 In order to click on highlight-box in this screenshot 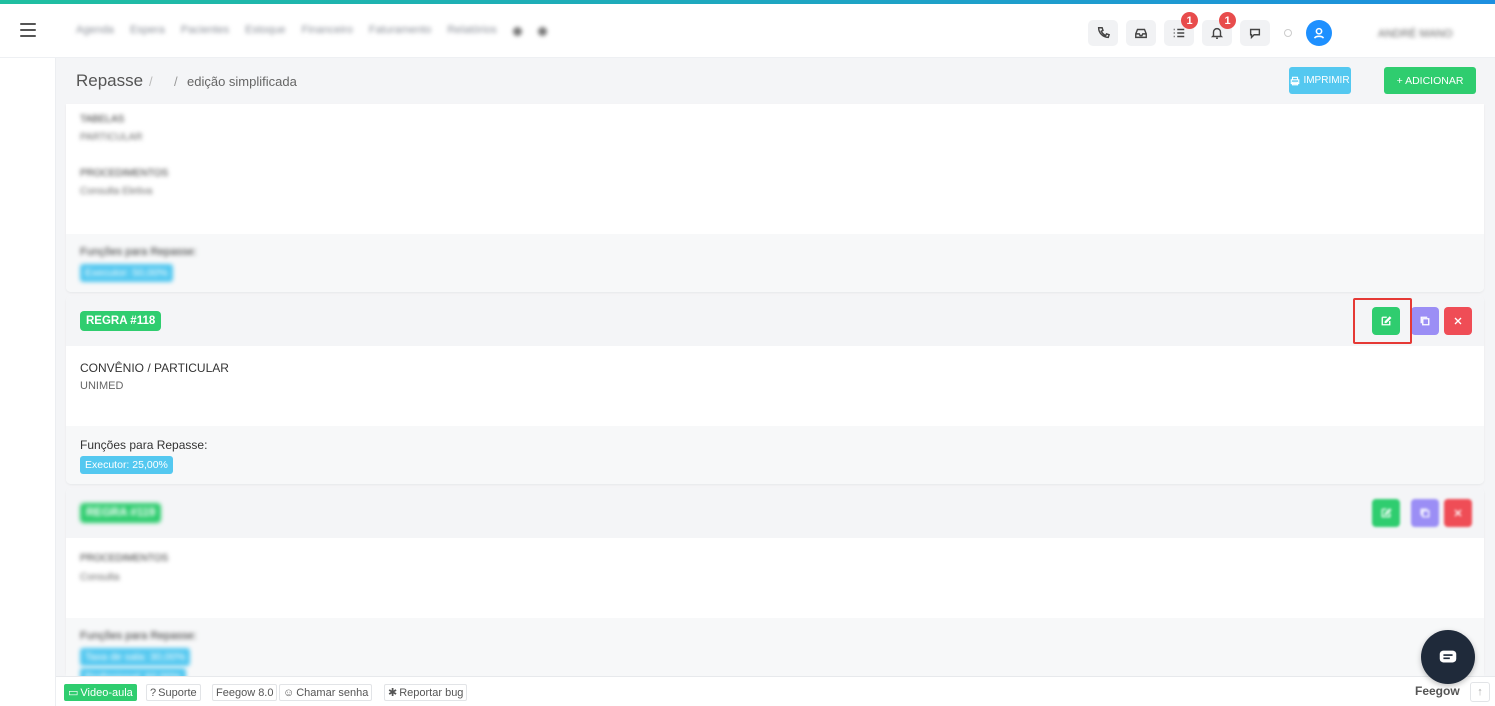, I will do `click(1382, 321)`.